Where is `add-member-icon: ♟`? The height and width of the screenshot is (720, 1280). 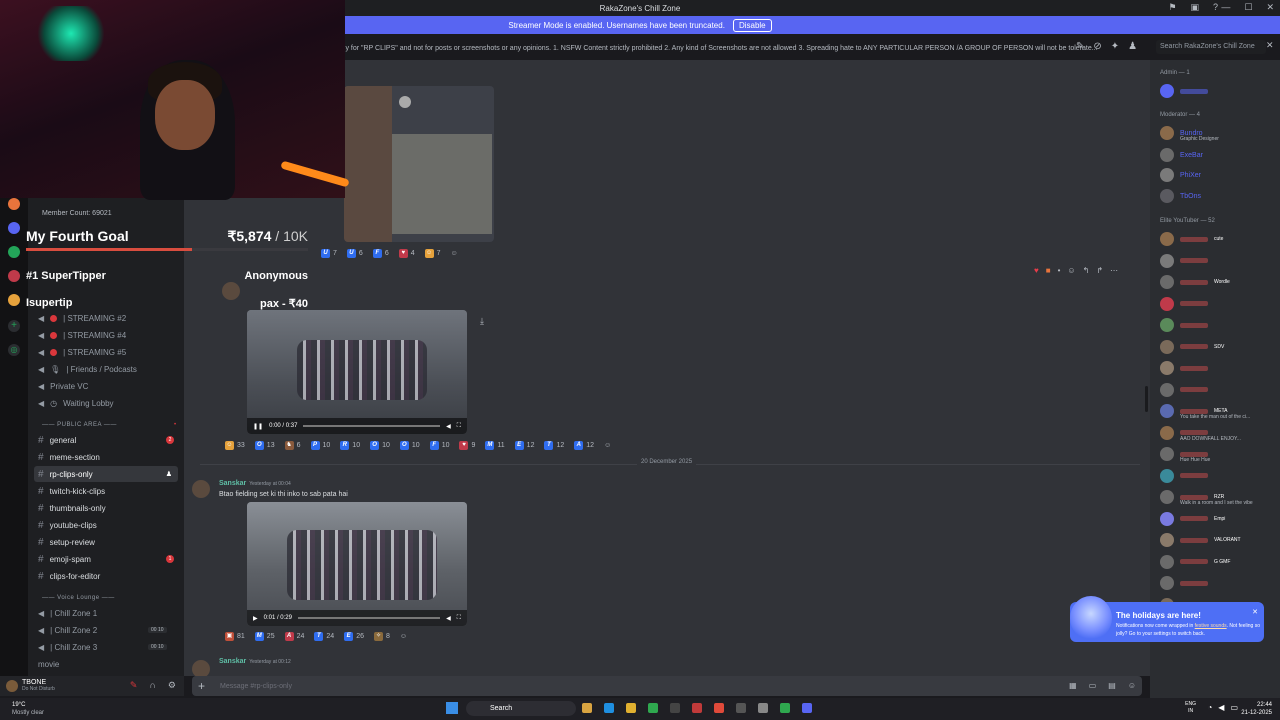 add-member-icon: ♟ is located at coordinates (169, 474).